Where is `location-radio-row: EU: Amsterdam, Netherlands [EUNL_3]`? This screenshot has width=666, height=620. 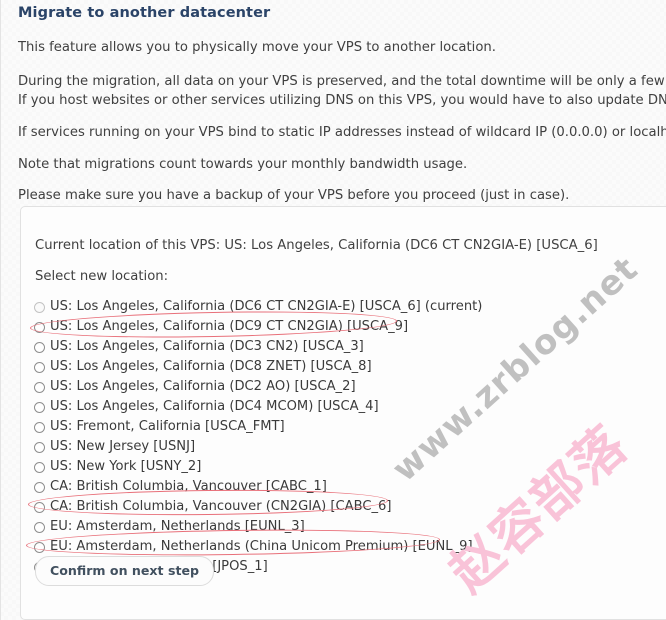
location-radio-row: EU: Amsterdam, Netherlands [EUNL_3] is located at coordinates (258, 527).